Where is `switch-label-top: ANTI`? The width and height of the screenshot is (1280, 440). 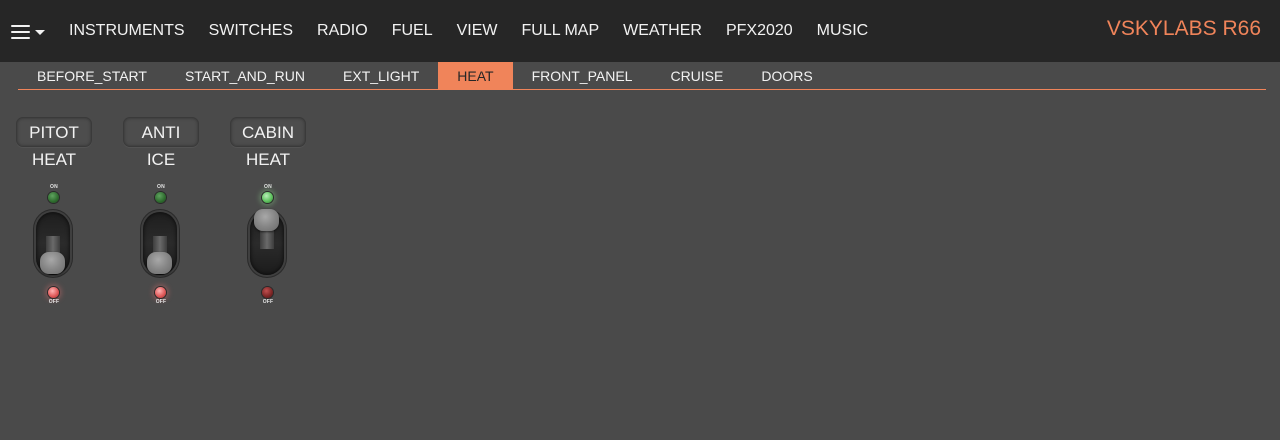 switch-label-top: ANTI is located at coordinates (161, 132).